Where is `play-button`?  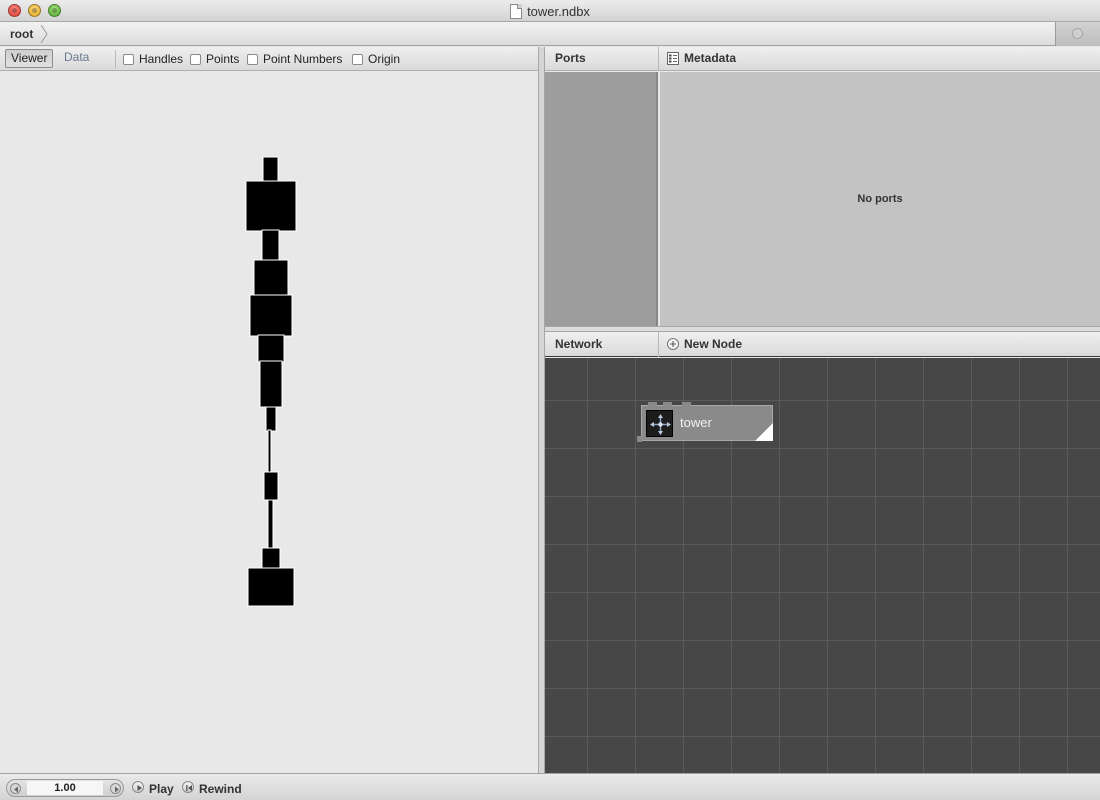
play-button is located at coordinates (138, 787).